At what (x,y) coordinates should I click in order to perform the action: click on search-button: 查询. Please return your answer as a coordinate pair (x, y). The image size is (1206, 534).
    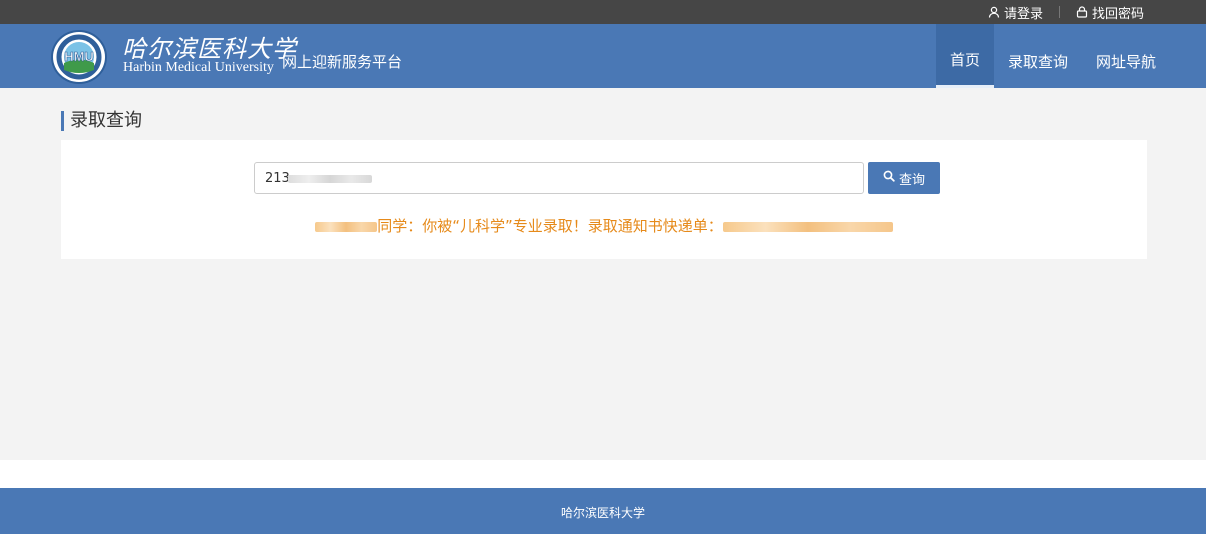
    Looking at the image, I should click on (904, 178).